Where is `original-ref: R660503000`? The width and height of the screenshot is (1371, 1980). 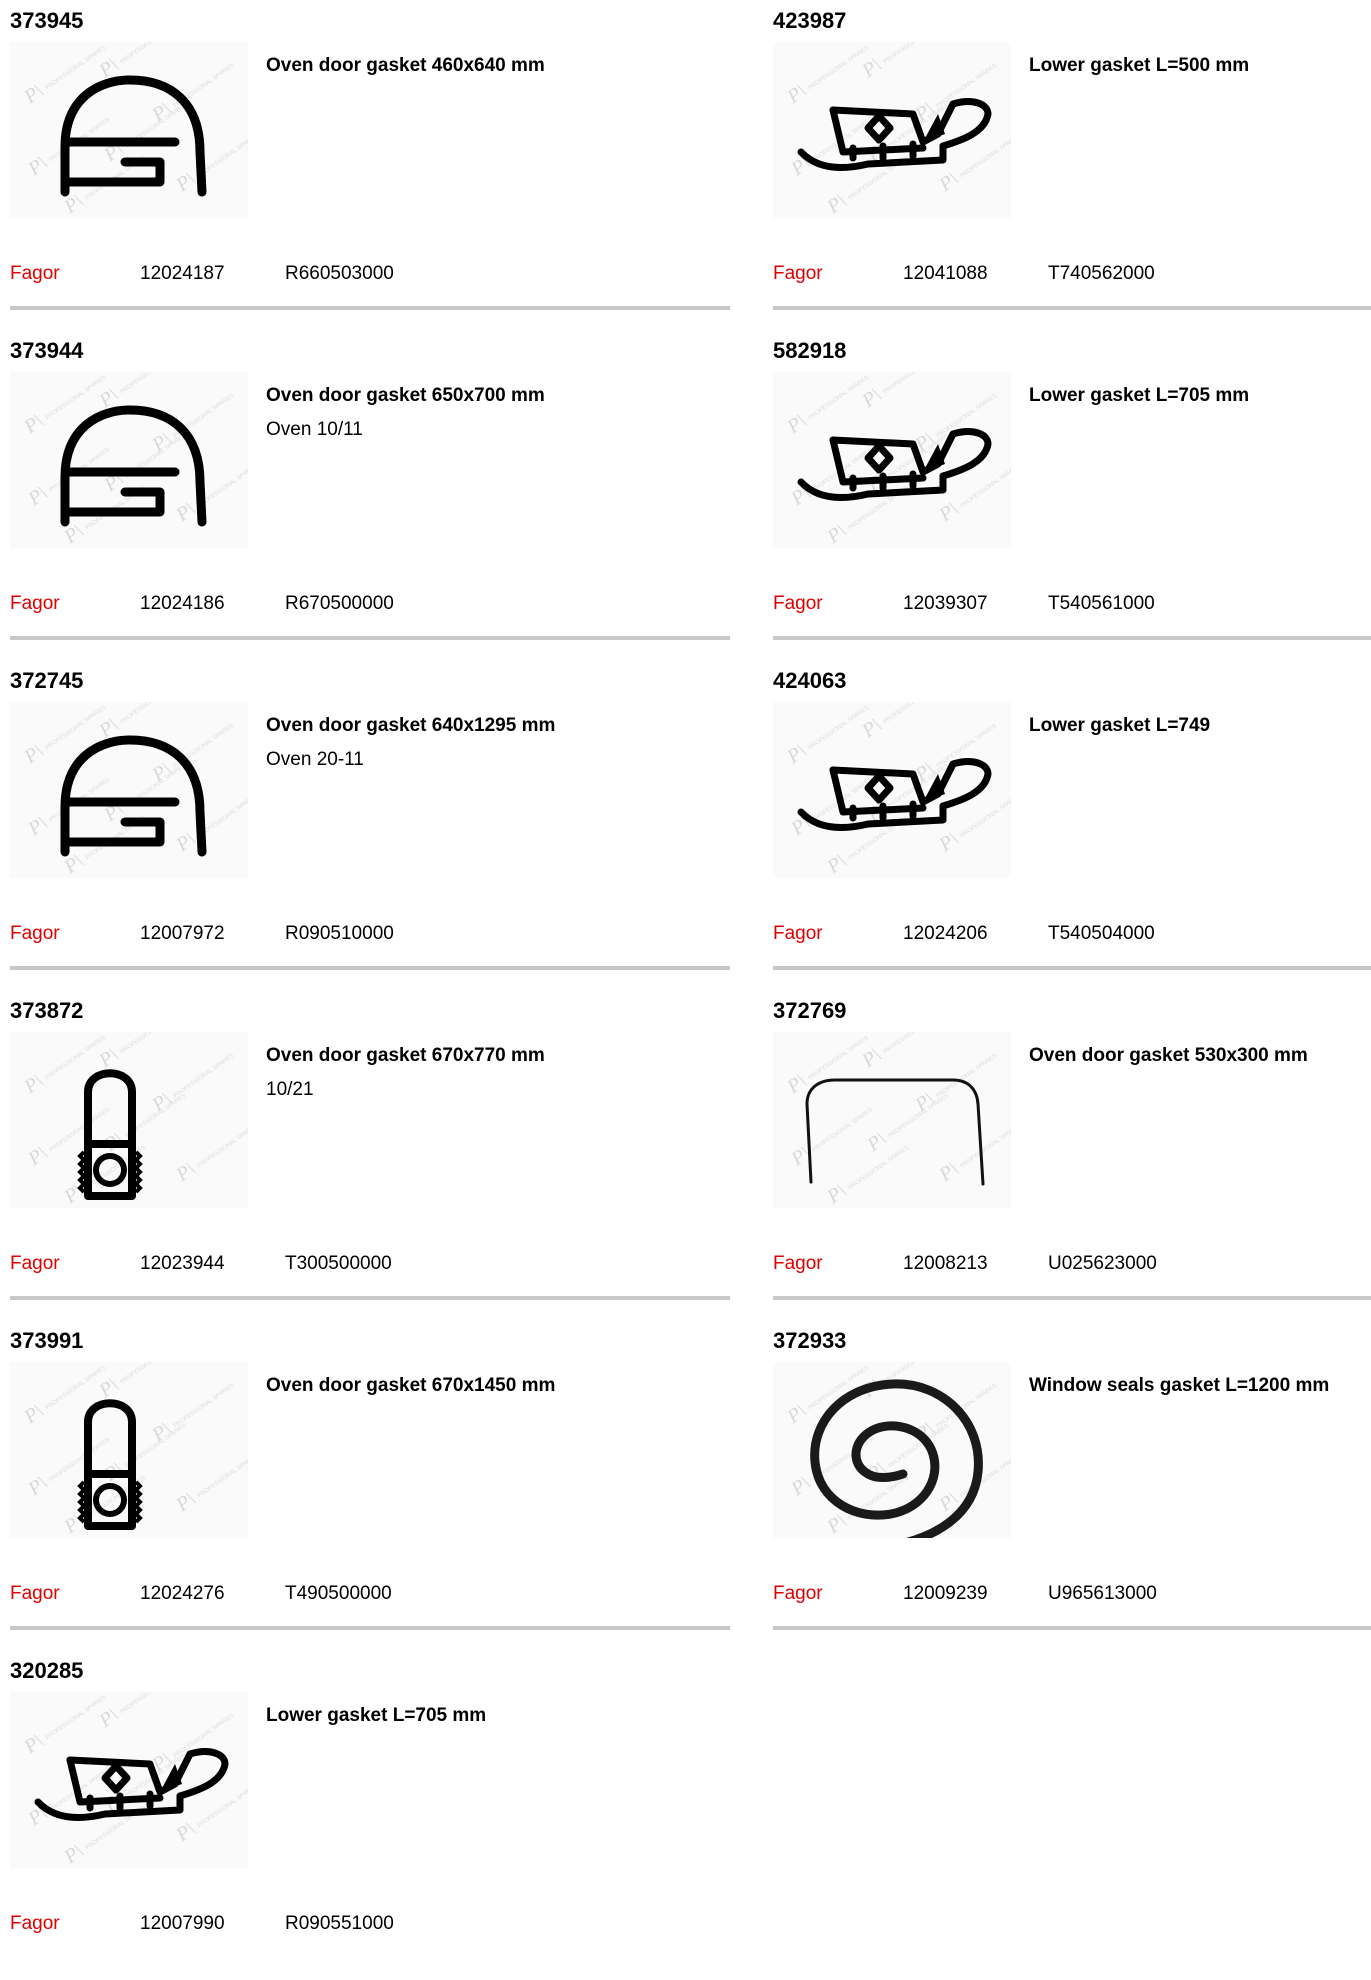
original-ref: R660503000 is located at coordinates (339, 273).